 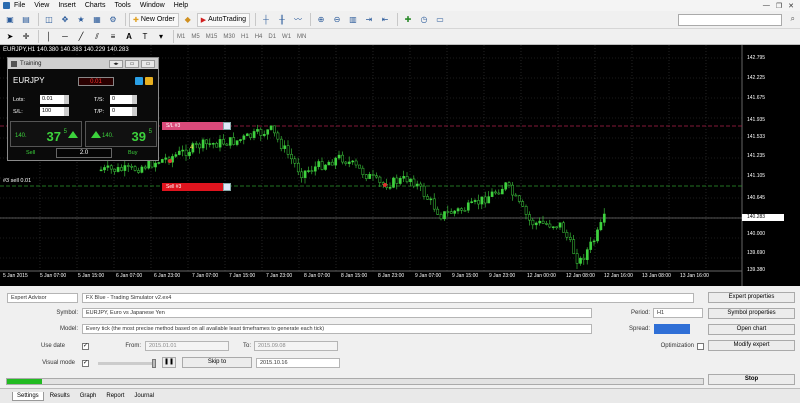 I want to click on skip-to-date-input: 2015.10.16, so click(x=298, y=363).